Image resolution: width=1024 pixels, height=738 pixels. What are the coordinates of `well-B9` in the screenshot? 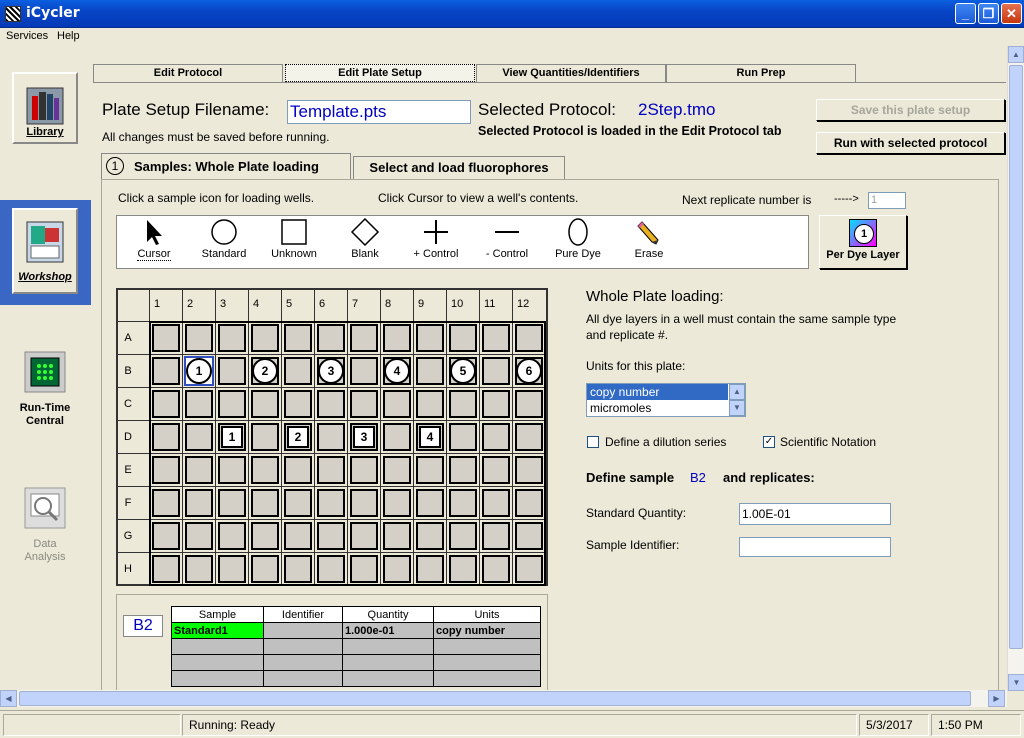 It's located at (430, 371).